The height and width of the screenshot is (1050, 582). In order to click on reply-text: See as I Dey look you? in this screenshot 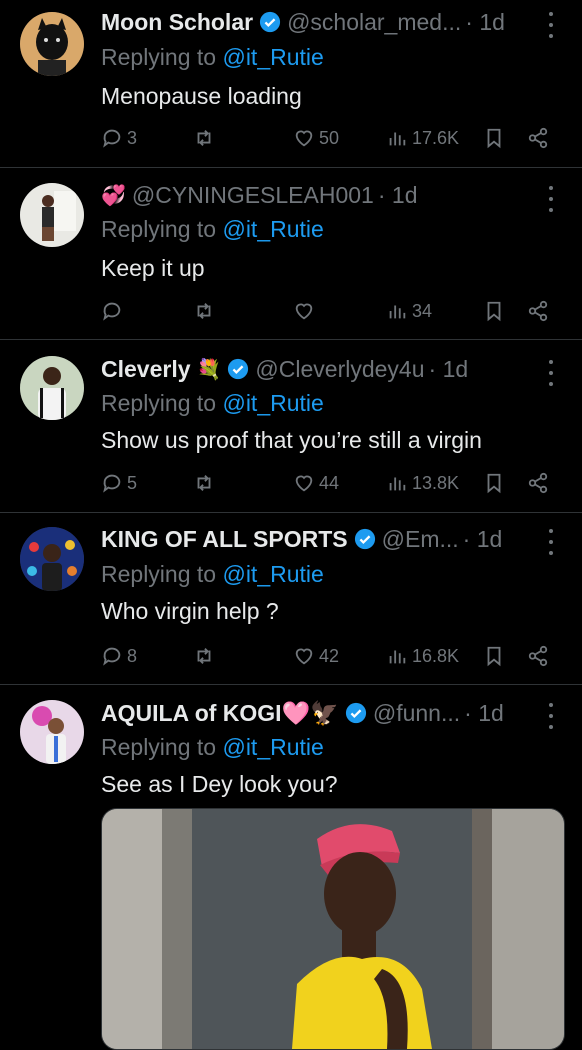, I will do `click(219, 784)`.